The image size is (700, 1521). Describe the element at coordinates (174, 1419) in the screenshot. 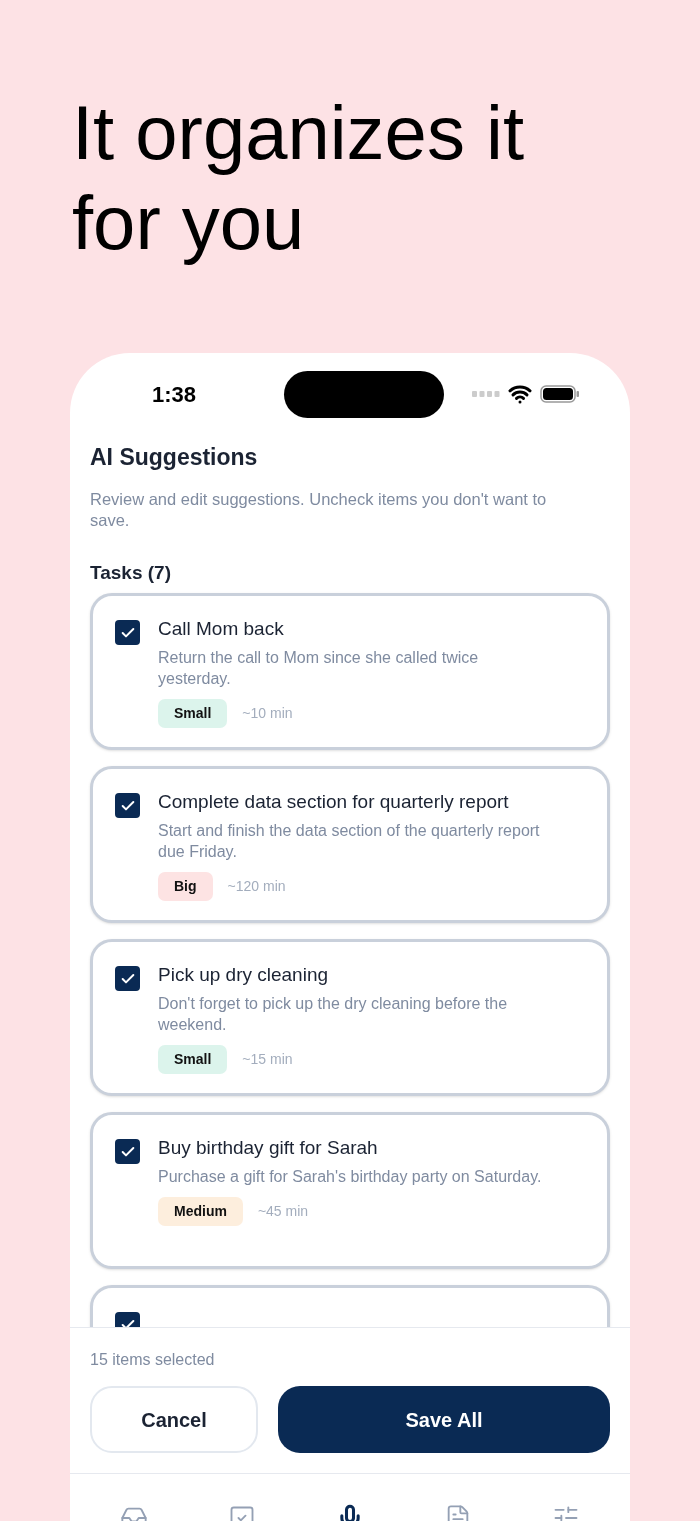

I see `cancel-button: Cancel` at that location.